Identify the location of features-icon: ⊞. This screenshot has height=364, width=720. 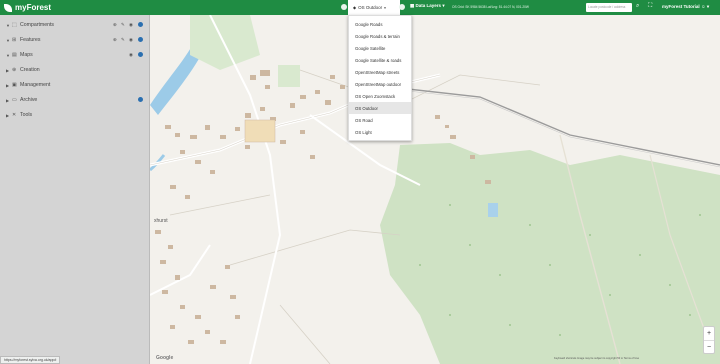
(14, 40).